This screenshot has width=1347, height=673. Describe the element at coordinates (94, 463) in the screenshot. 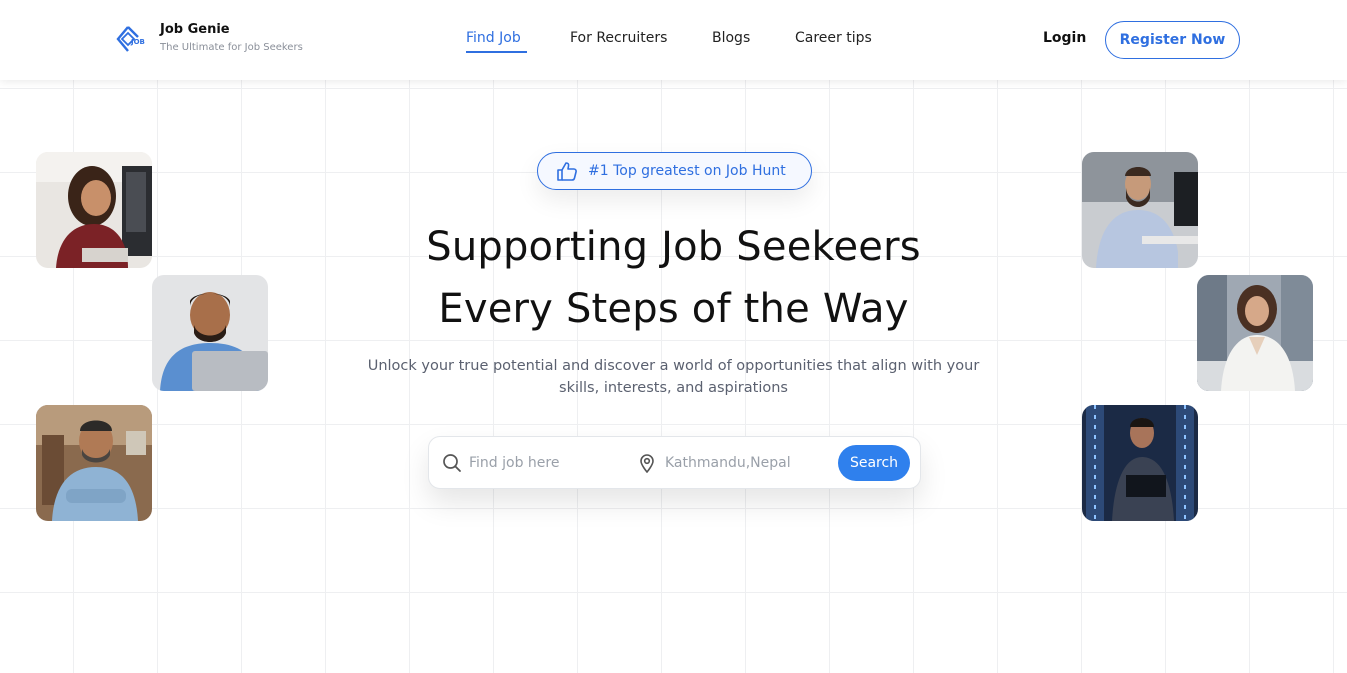

I see `man-arms-crossed-photo` at that location.